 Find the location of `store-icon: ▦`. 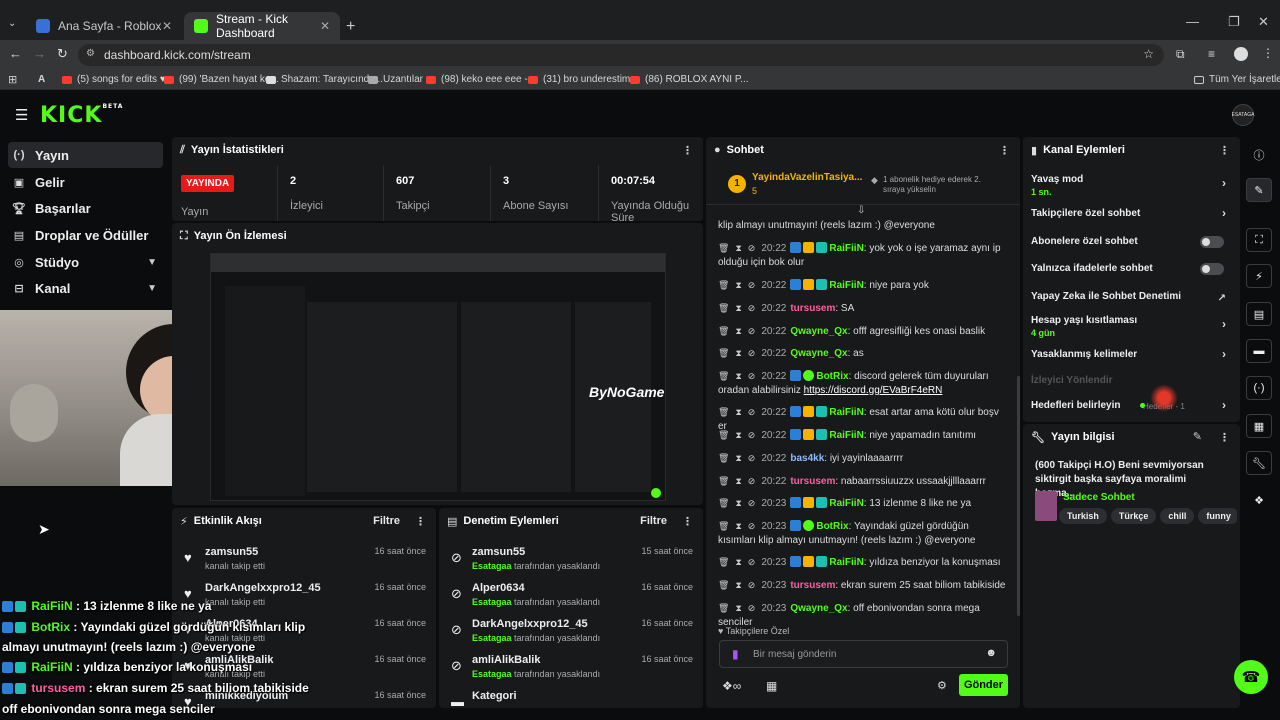

store-icon: ▦ is located at coordinates (771, 686).